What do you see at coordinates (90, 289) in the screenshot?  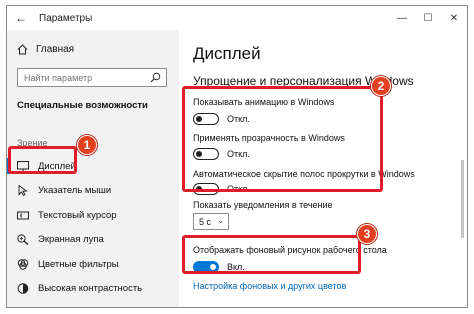 I see `sidebar-item-label: Высокая контрастность` at bounding box center [90, 289].